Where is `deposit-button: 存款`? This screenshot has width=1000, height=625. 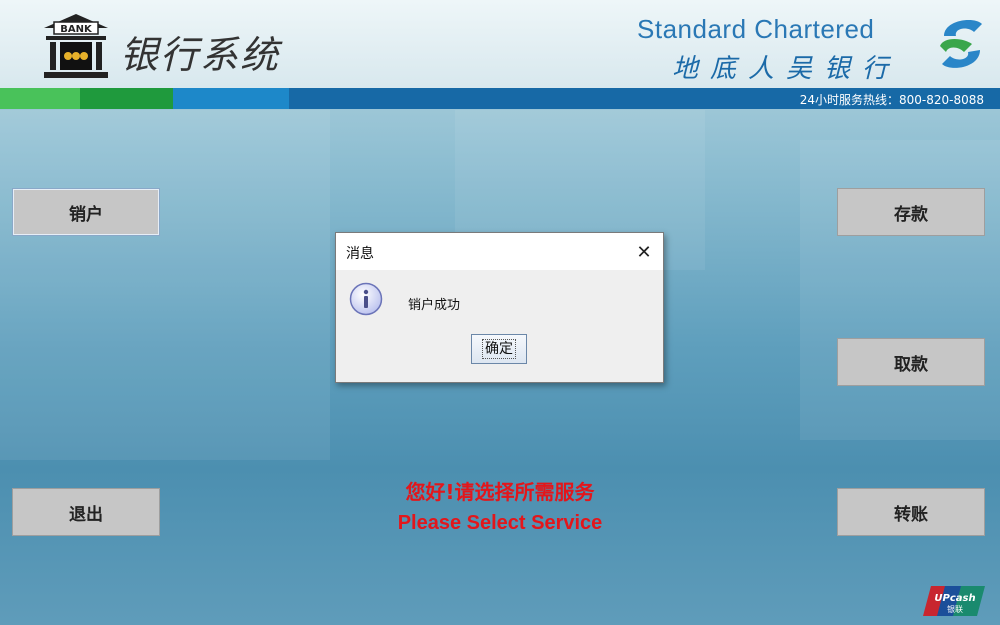
deposit-button: 存款 is located at coordinates (911, 212).